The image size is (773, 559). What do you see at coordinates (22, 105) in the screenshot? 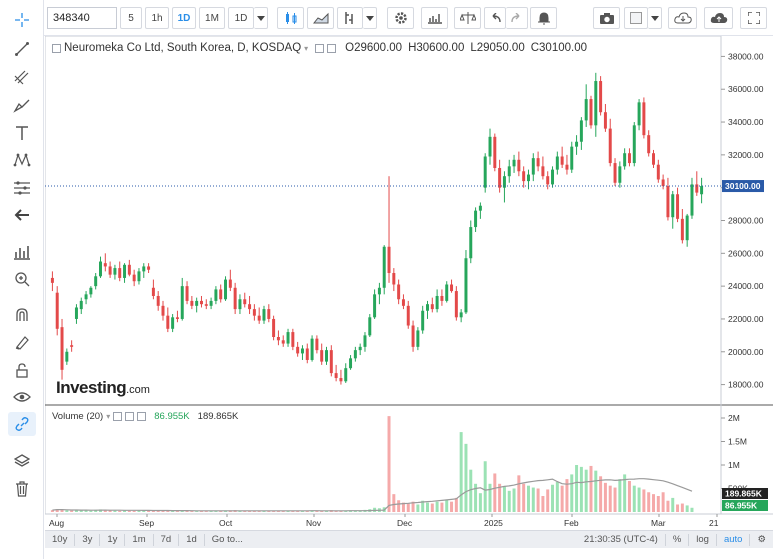
I see `brush-icon` at bounding box center [22, 105].